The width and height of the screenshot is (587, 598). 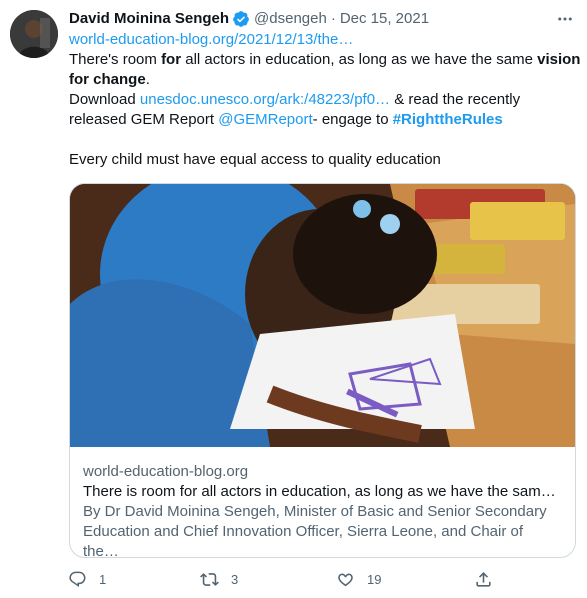 I want to click on share-button, so click(x=489, y=579).